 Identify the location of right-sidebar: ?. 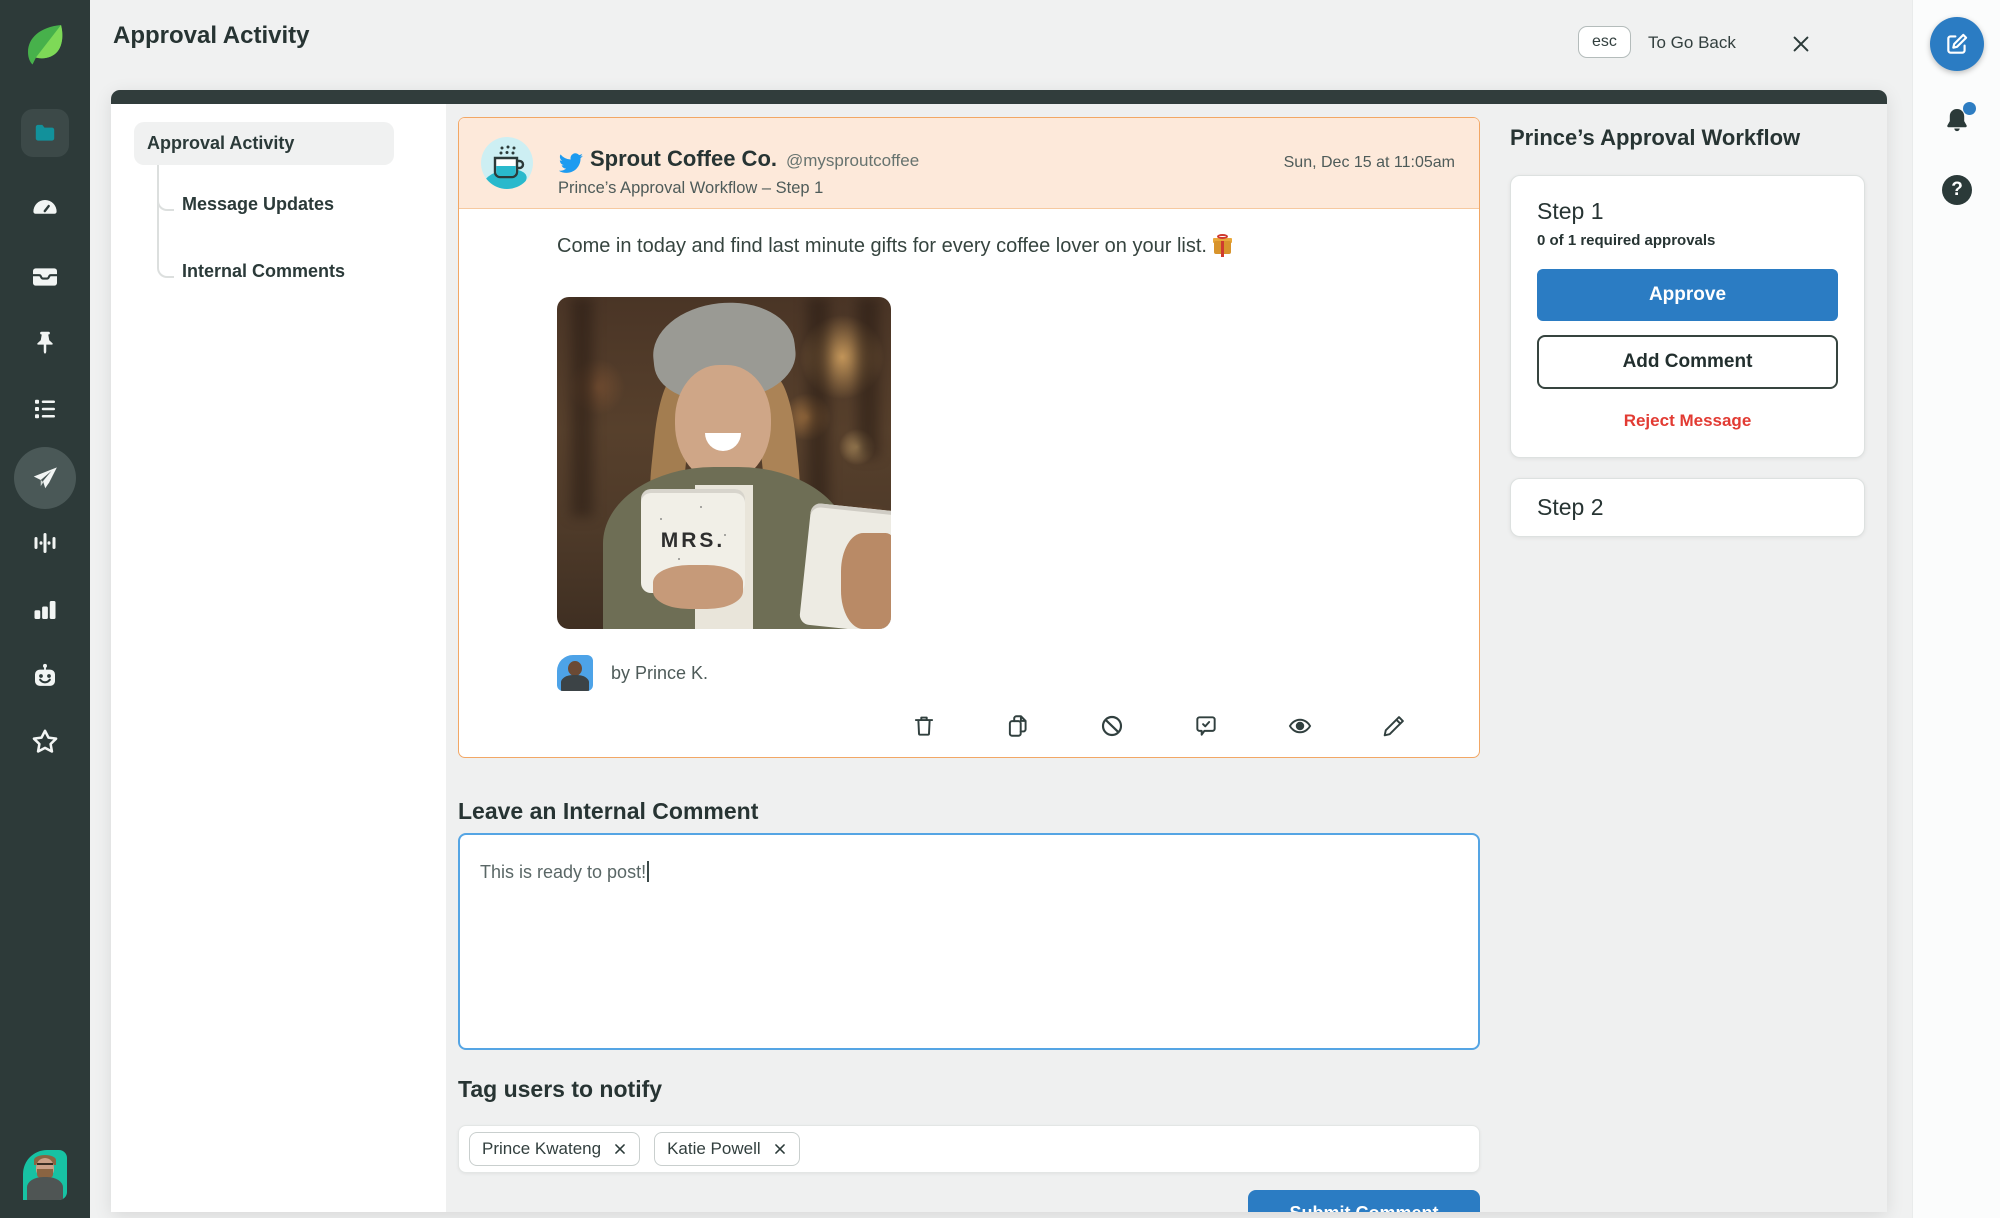
(1956, 609).